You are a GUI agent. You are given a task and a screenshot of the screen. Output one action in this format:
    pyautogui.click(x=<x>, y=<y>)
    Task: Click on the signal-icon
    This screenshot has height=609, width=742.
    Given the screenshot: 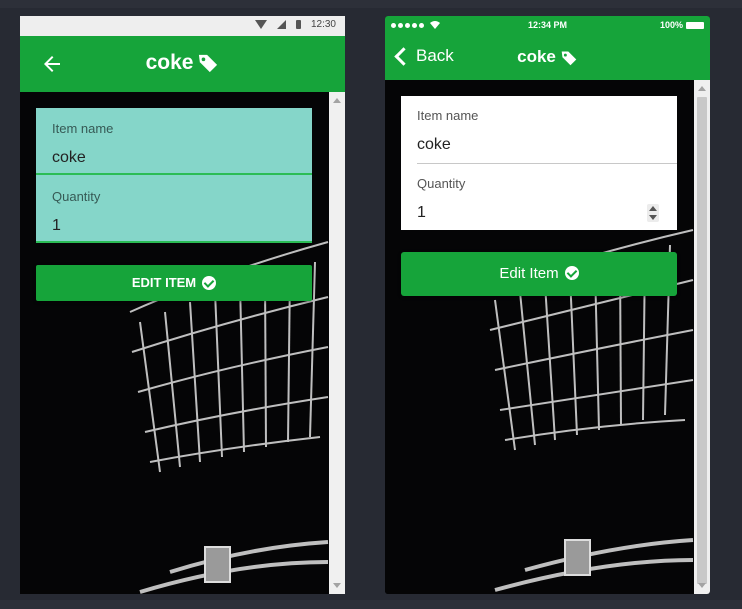 What is the action you would take?
    pyautogui.click(x=281, y=24)
    